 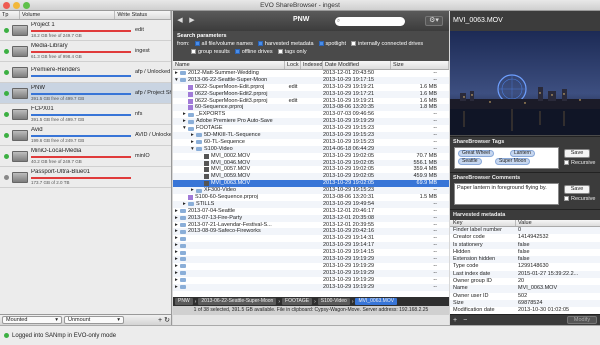 What do you see at coordinates (311, 163) in the screenshot?
I see `table-row: MVI_0046.MOV 2013-10-29 19:02:05 556.1 MB` at bounding box center [311, 163].